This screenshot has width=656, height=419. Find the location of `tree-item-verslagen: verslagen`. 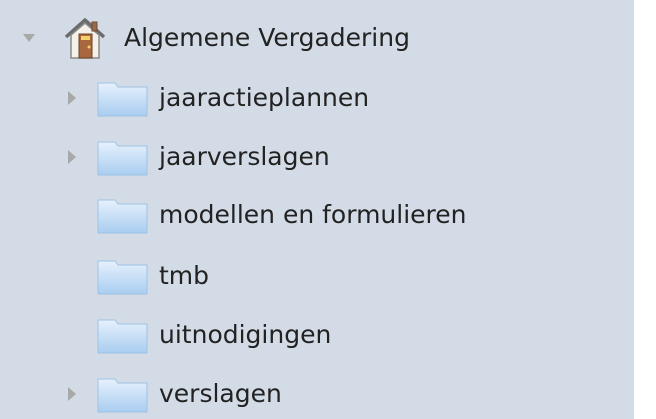

tree-item-verslagen: verslagen is located at coordinates (317, 394).